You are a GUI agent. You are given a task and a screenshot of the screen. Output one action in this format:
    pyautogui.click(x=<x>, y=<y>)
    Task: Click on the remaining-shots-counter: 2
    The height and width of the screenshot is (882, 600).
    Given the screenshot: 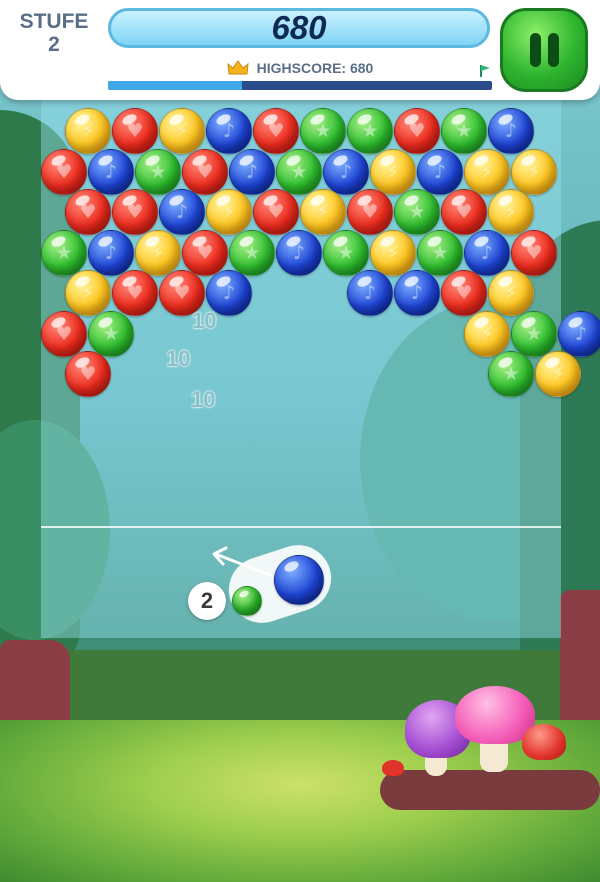 What is the action you would take?
    pyautogui.click(x=207, y=601)
    